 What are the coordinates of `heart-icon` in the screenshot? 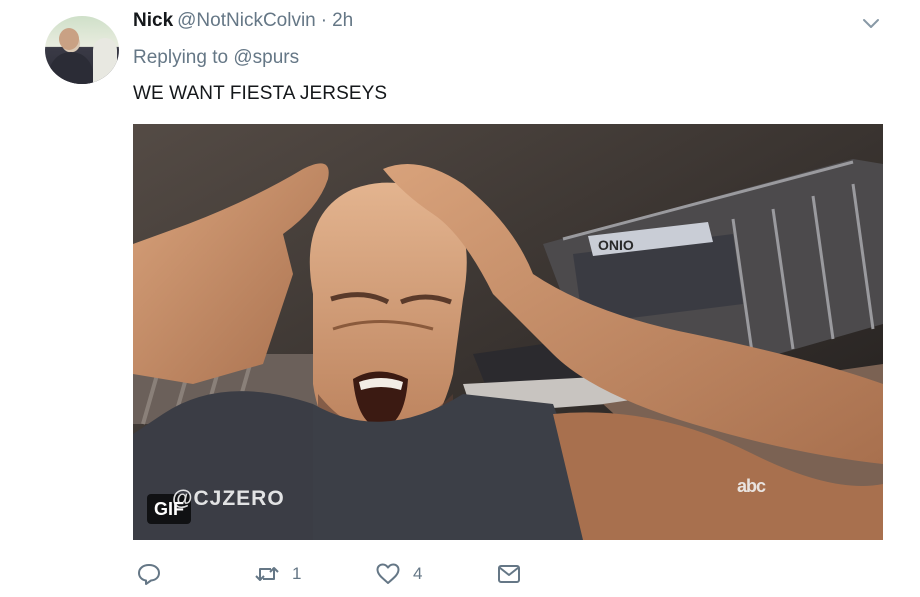 It's located at (388, 573).